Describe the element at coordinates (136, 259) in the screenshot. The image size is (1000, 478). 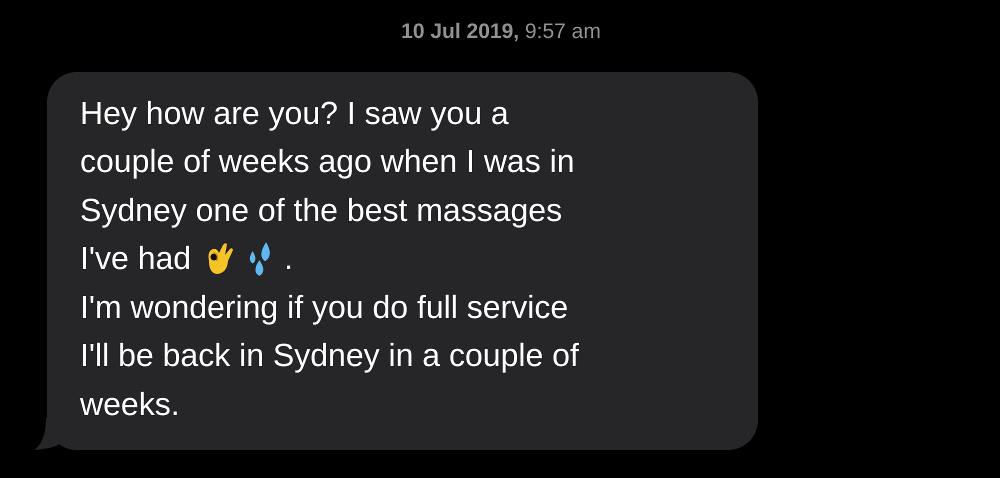
I see `message-text: I've had` at that location.